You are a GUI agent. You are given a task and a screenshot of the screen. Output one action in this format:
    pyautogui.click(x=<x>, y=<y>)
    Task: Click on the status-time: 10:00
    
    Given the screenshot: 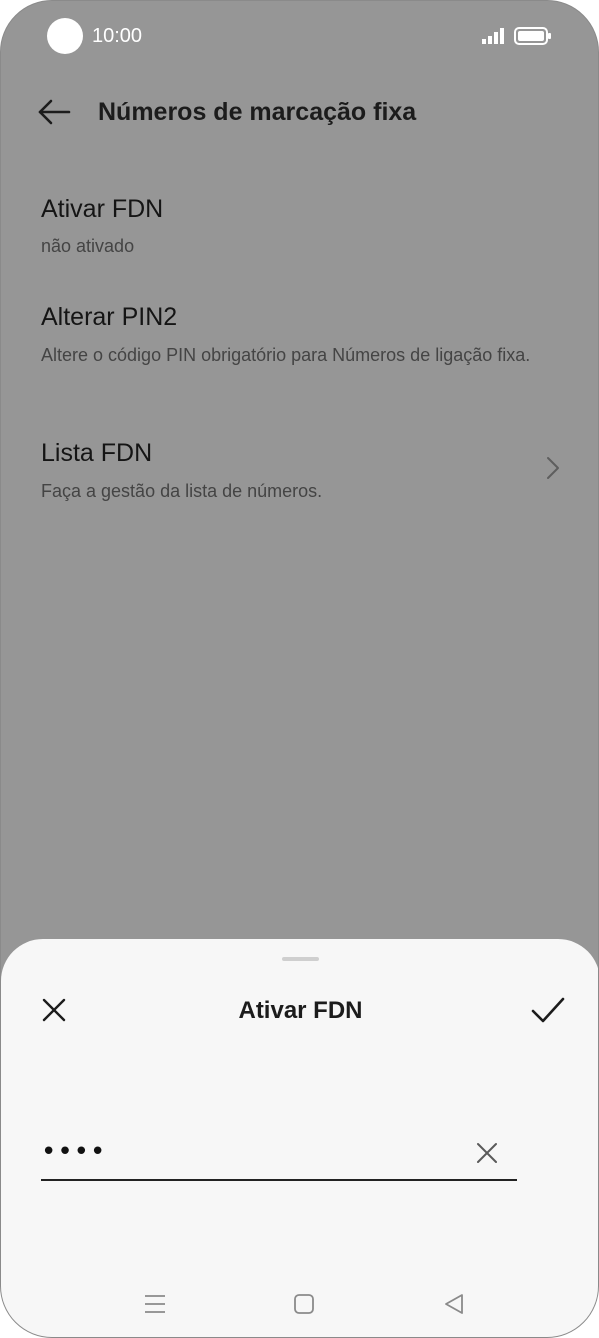 What is the action you would take?
    pyautogui.click(x=117, y=36)
    